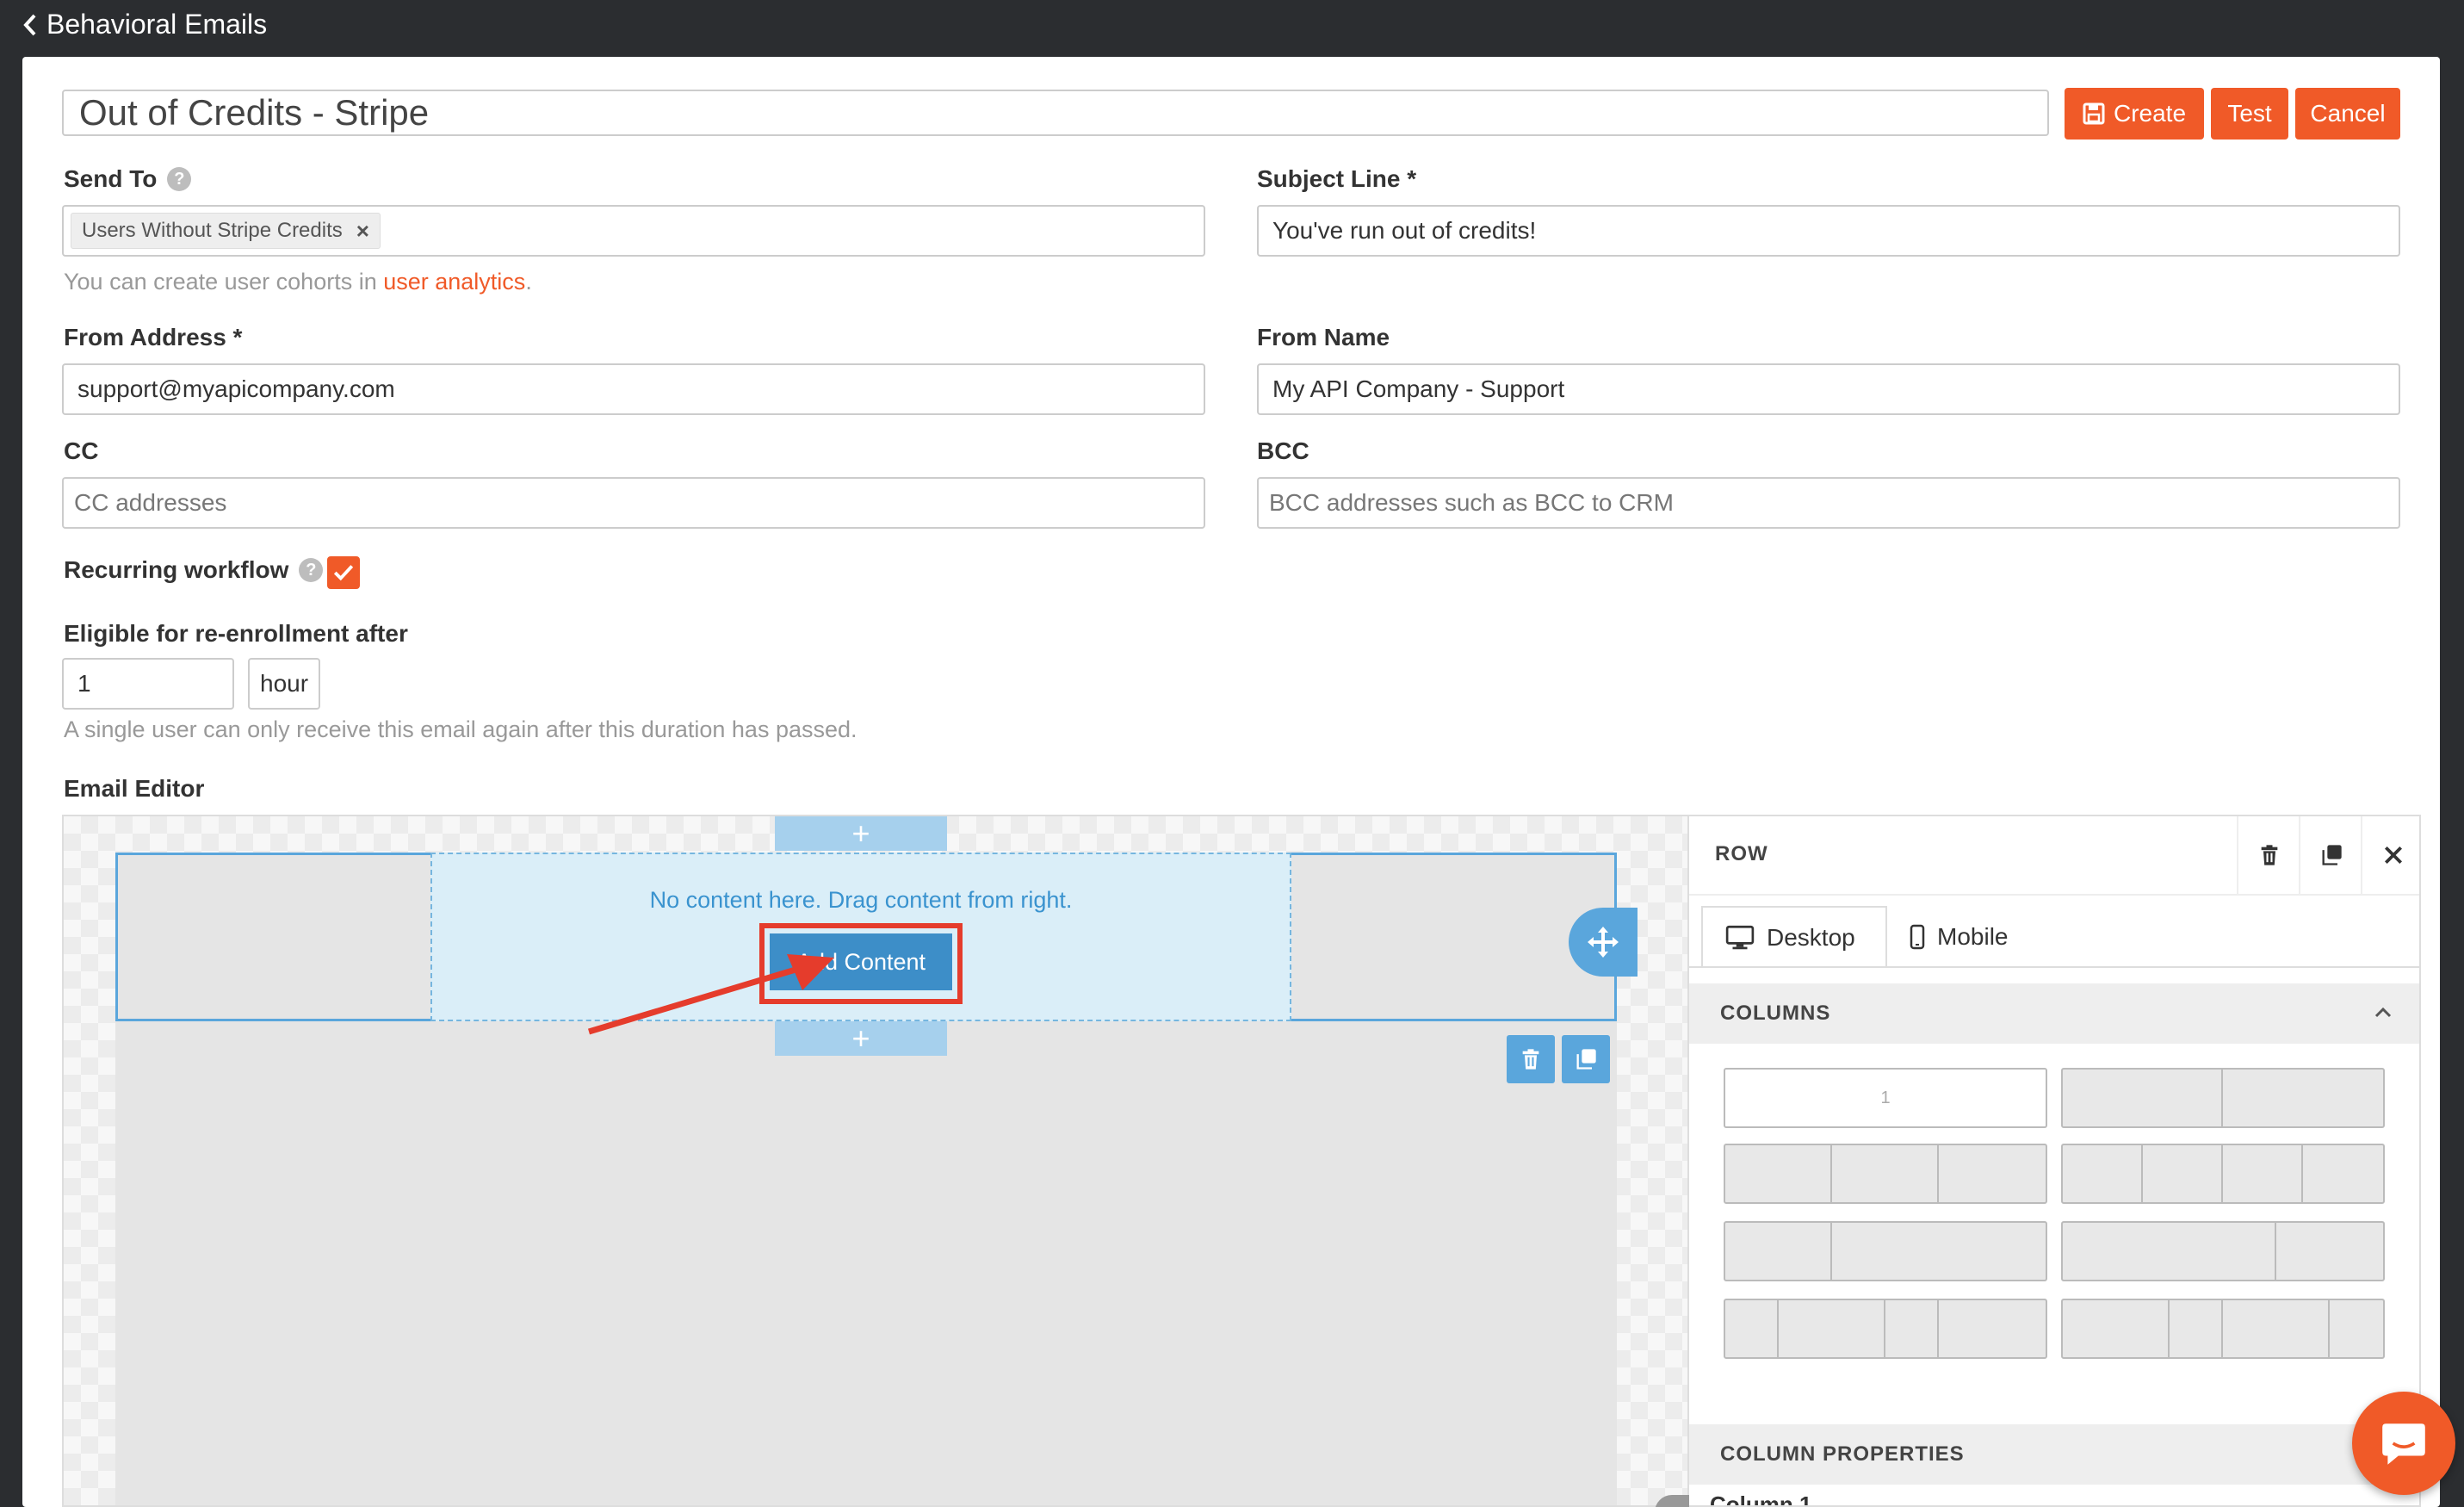  What do you see at coordinates (157, 24) in the screenshot?
I see `back-link-label: Behavioral Emails` at bounding box center [157, 24].